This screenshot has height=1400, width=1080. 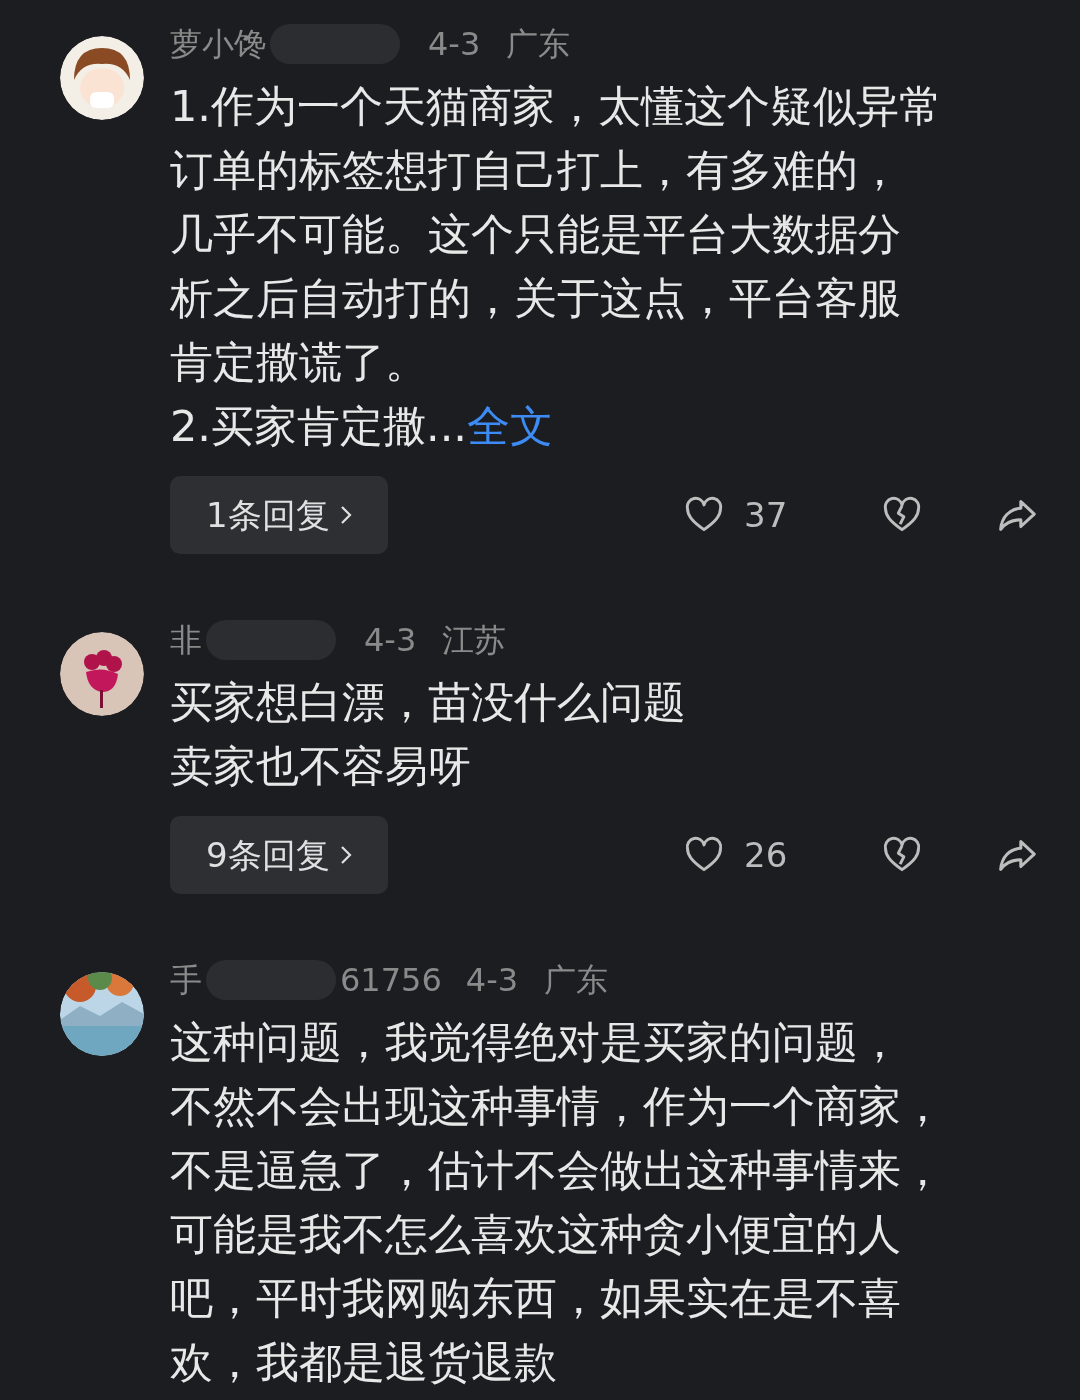 What do you see at coordinates (279, 855) in the screenshot?
I see `replies-button: 9条回复` at bounding box center [279, 855].